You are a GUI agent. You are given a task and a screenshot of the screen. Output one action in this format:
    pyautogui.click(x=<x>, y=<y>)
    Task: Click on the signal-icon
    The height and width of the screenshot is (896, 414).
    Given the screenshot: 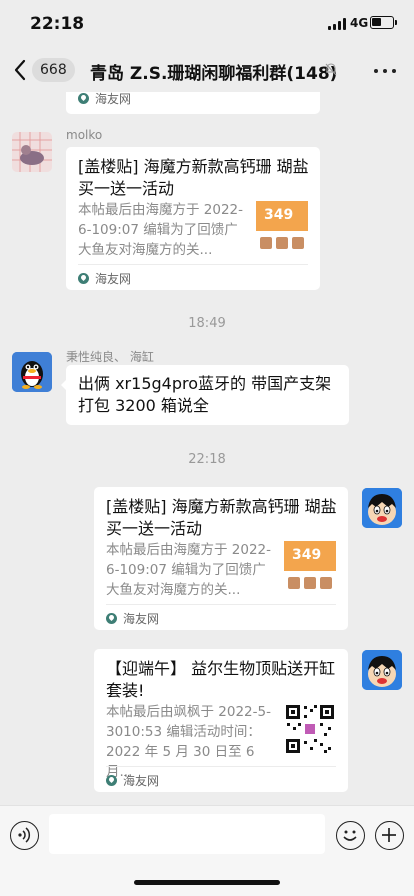 What is the action you would take?
    pyautogui.click(x=337, y=24)
    